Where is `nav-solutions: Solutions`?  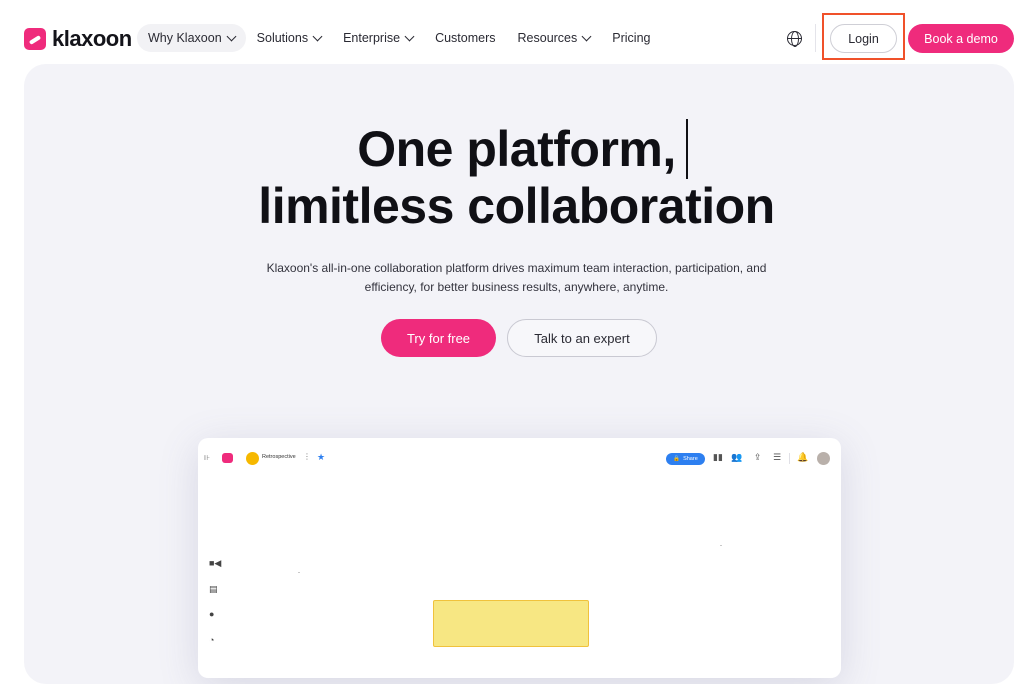 nav-solutions: Solutions is located at coordinates (289, 38).